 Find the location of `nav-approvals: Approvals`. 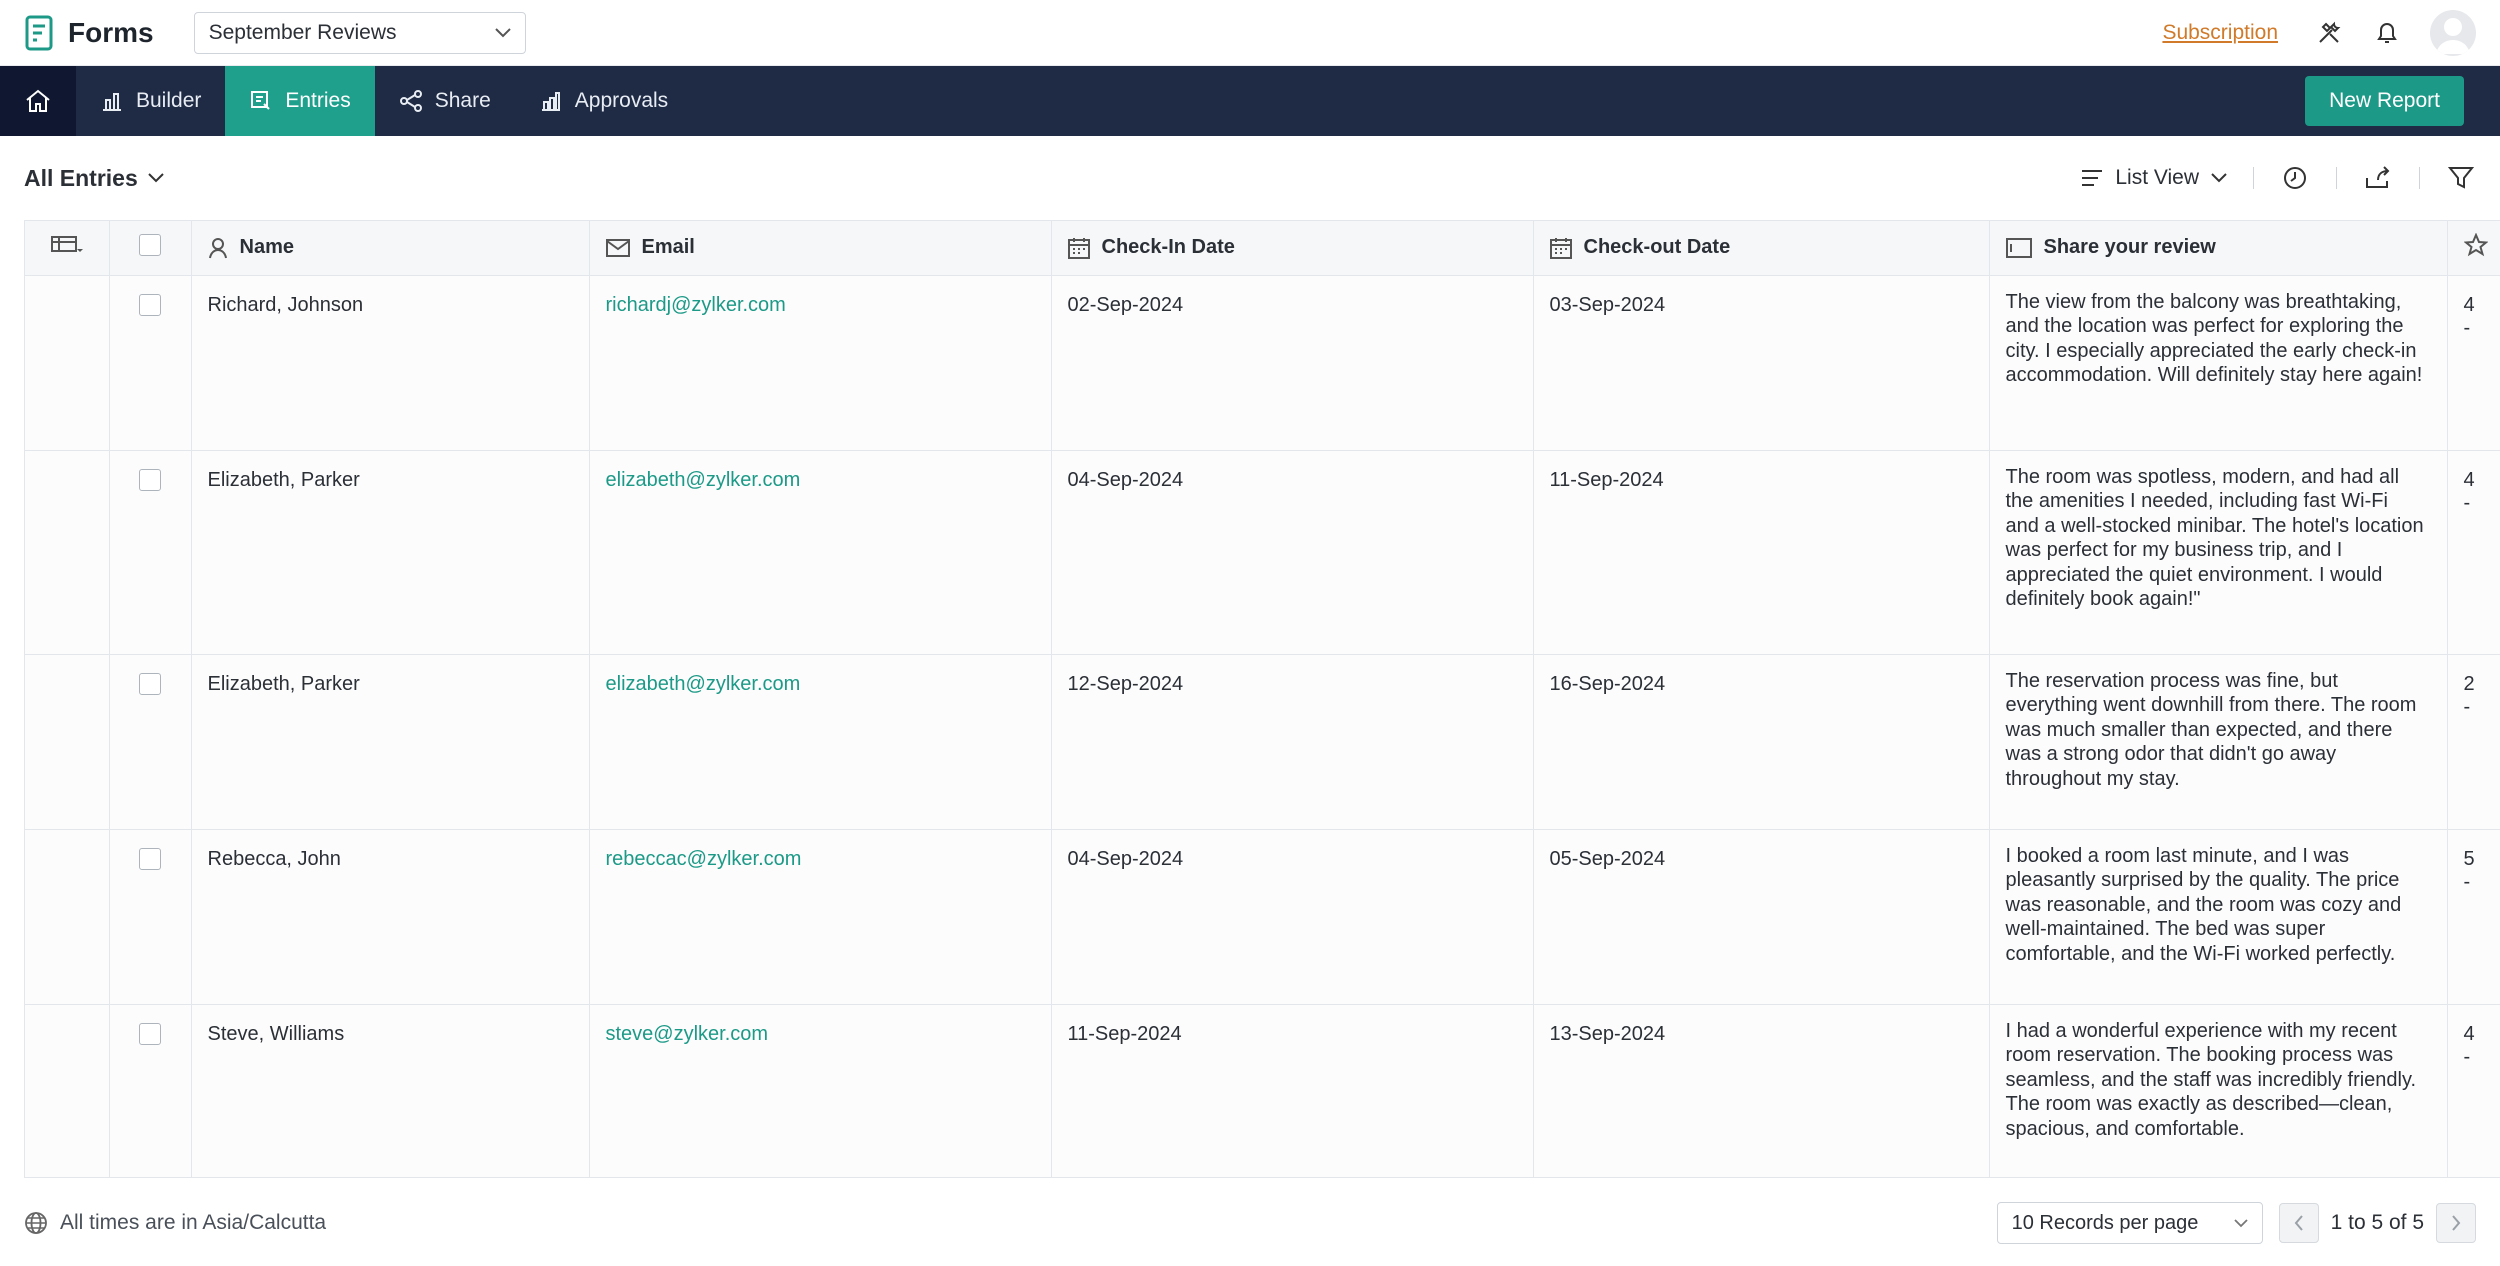

nav-approvals: Approvals is located at coordinates (603, 101).